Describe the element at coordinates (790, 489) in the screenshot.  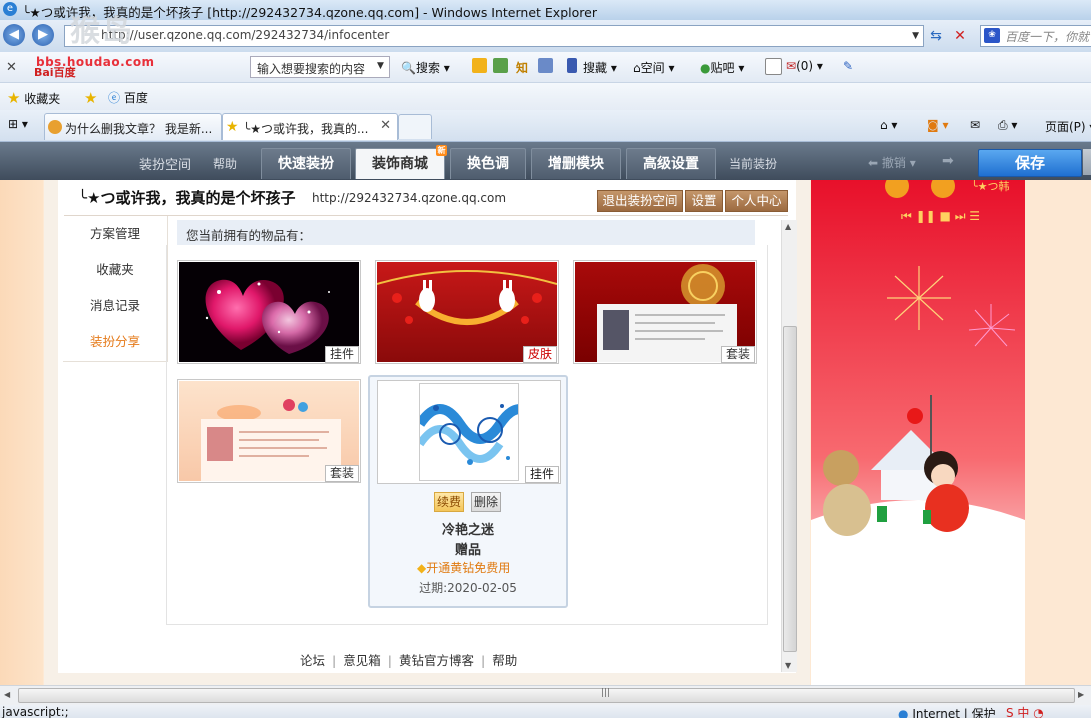
I see `scrollbar-thumb` at that location.